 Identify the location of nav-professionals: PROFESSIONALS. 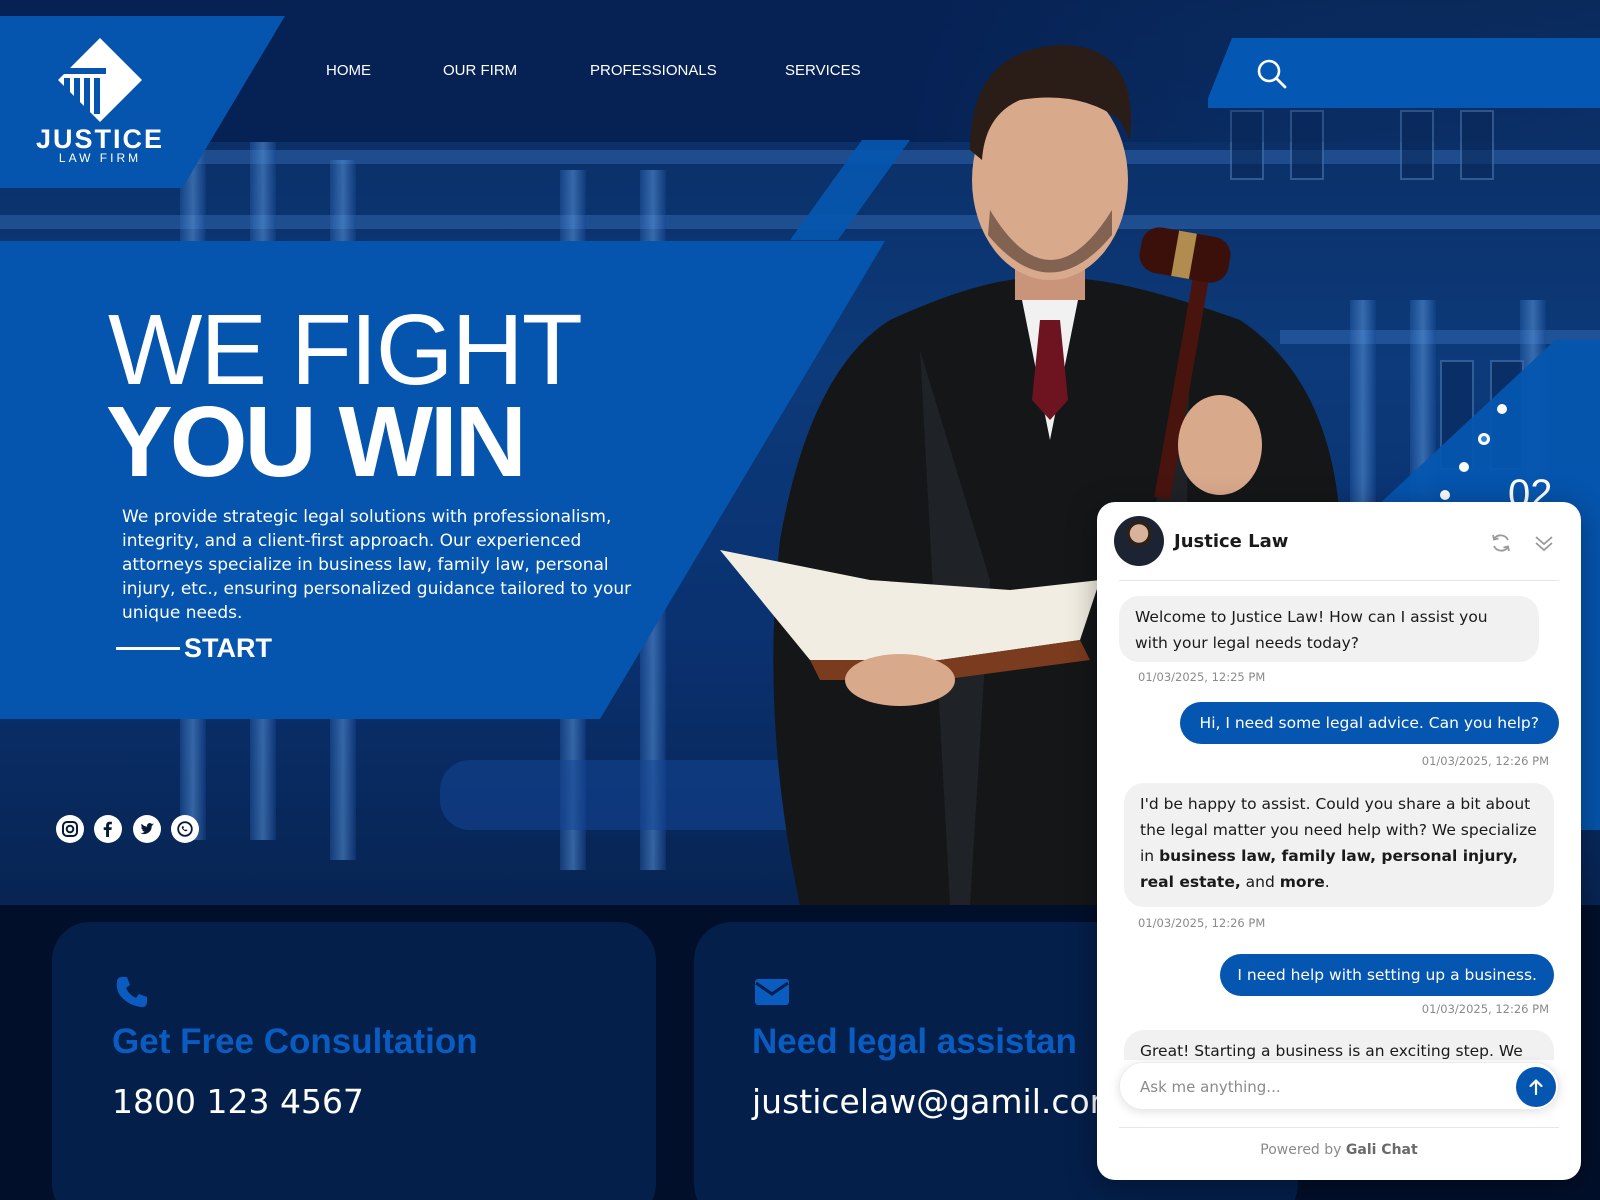
(653, 70).